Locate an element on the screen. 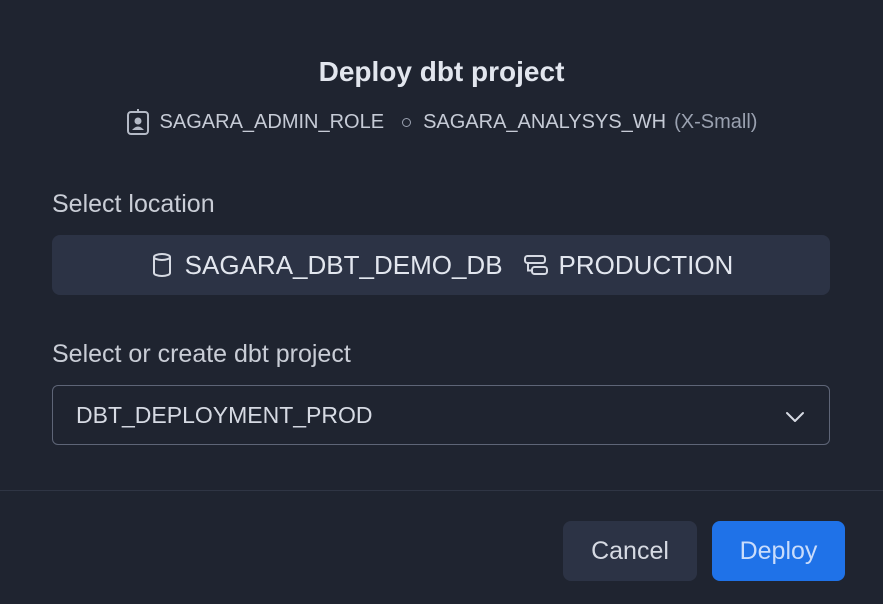 The image size is (883, 604). role-name: SAGARA_ADMIN_ROLE is located at coordinates (272, 121).